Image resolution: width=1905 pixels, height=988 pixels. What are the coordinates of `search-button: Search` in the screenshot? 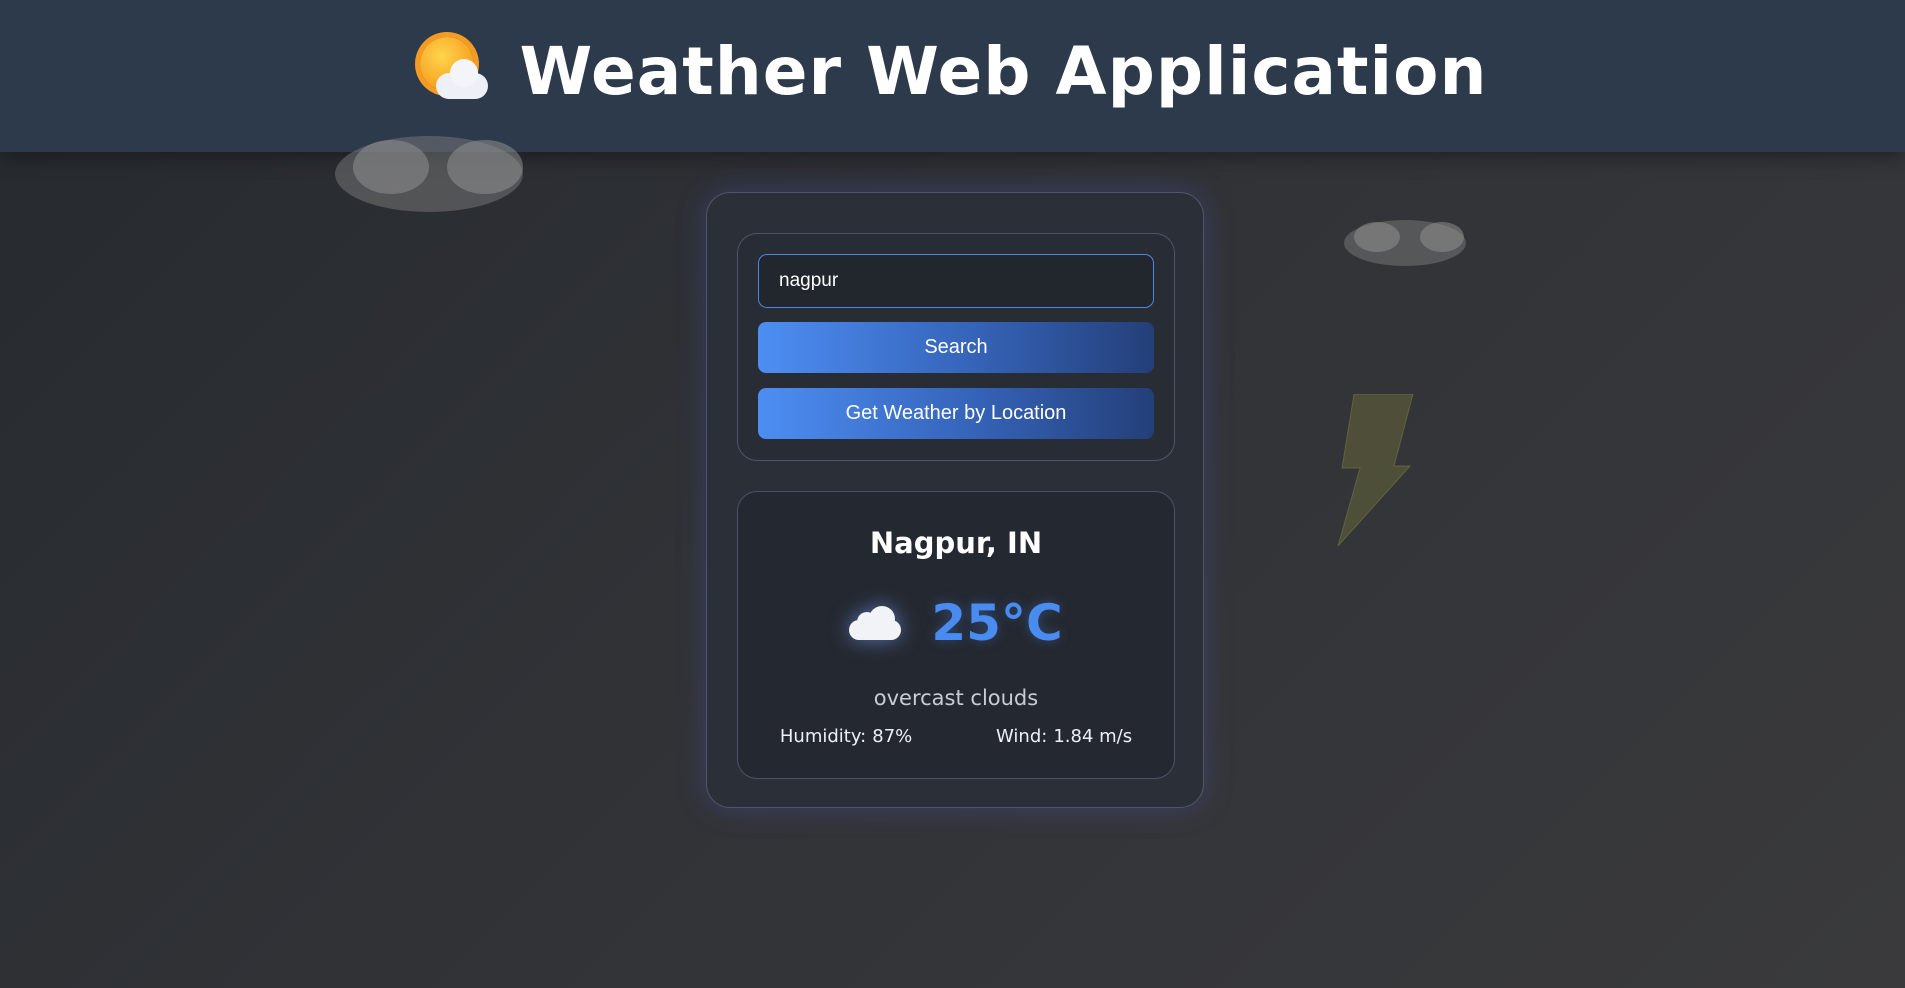 It's located at (956, 347).